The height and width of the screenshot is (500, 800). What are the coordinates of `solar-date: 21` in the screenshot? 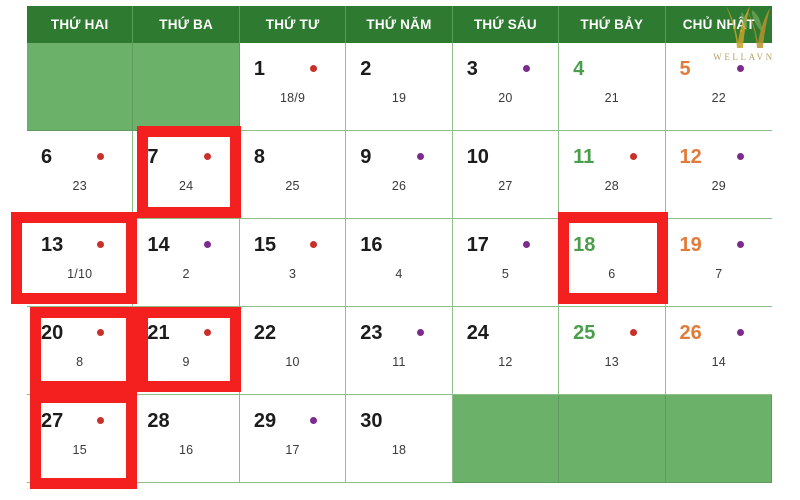 It's located at (158, 333).